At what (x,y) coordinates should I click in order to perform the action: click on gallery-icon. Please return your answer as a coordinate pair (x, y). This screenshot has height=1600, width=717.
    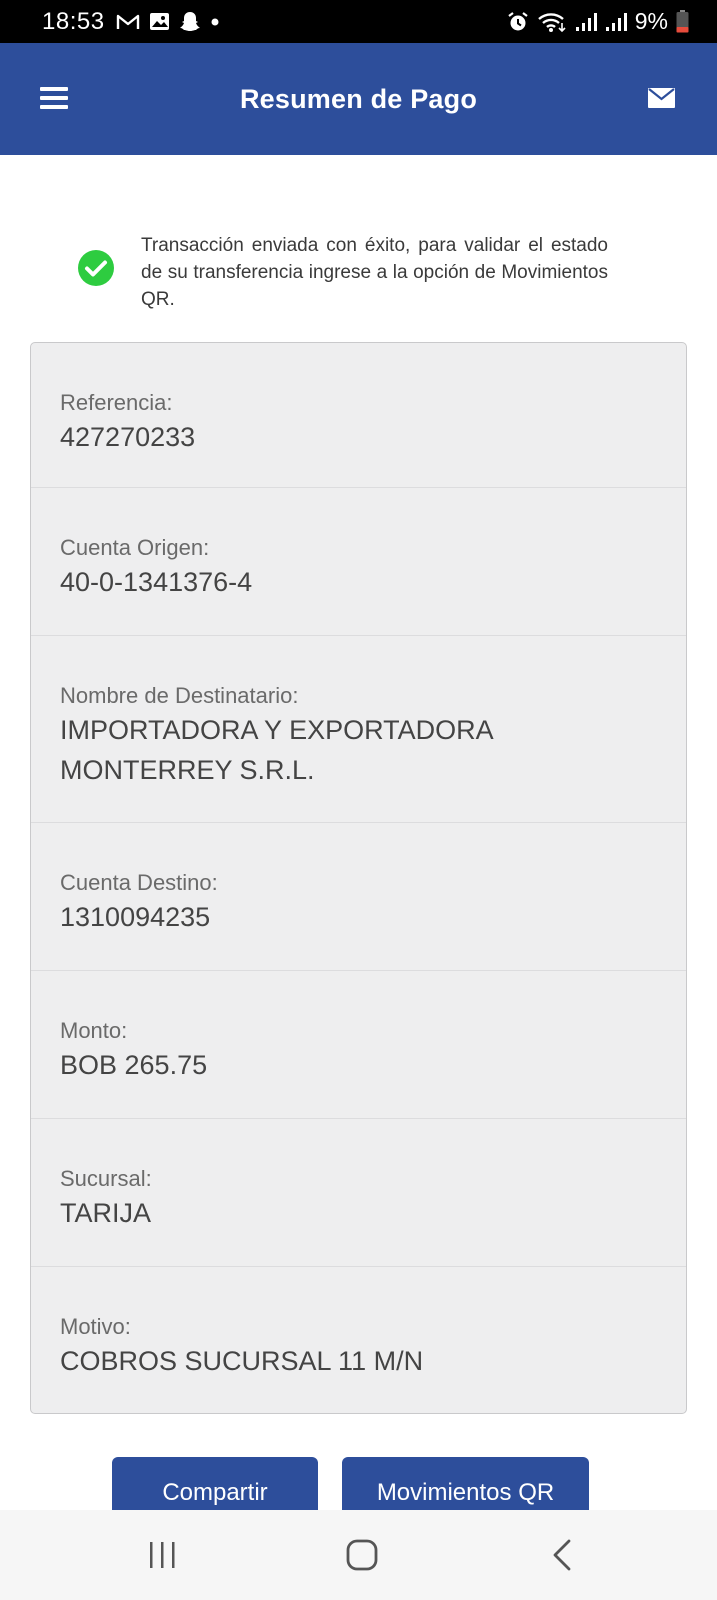
    Looking at the image, I should click on (159, 21).